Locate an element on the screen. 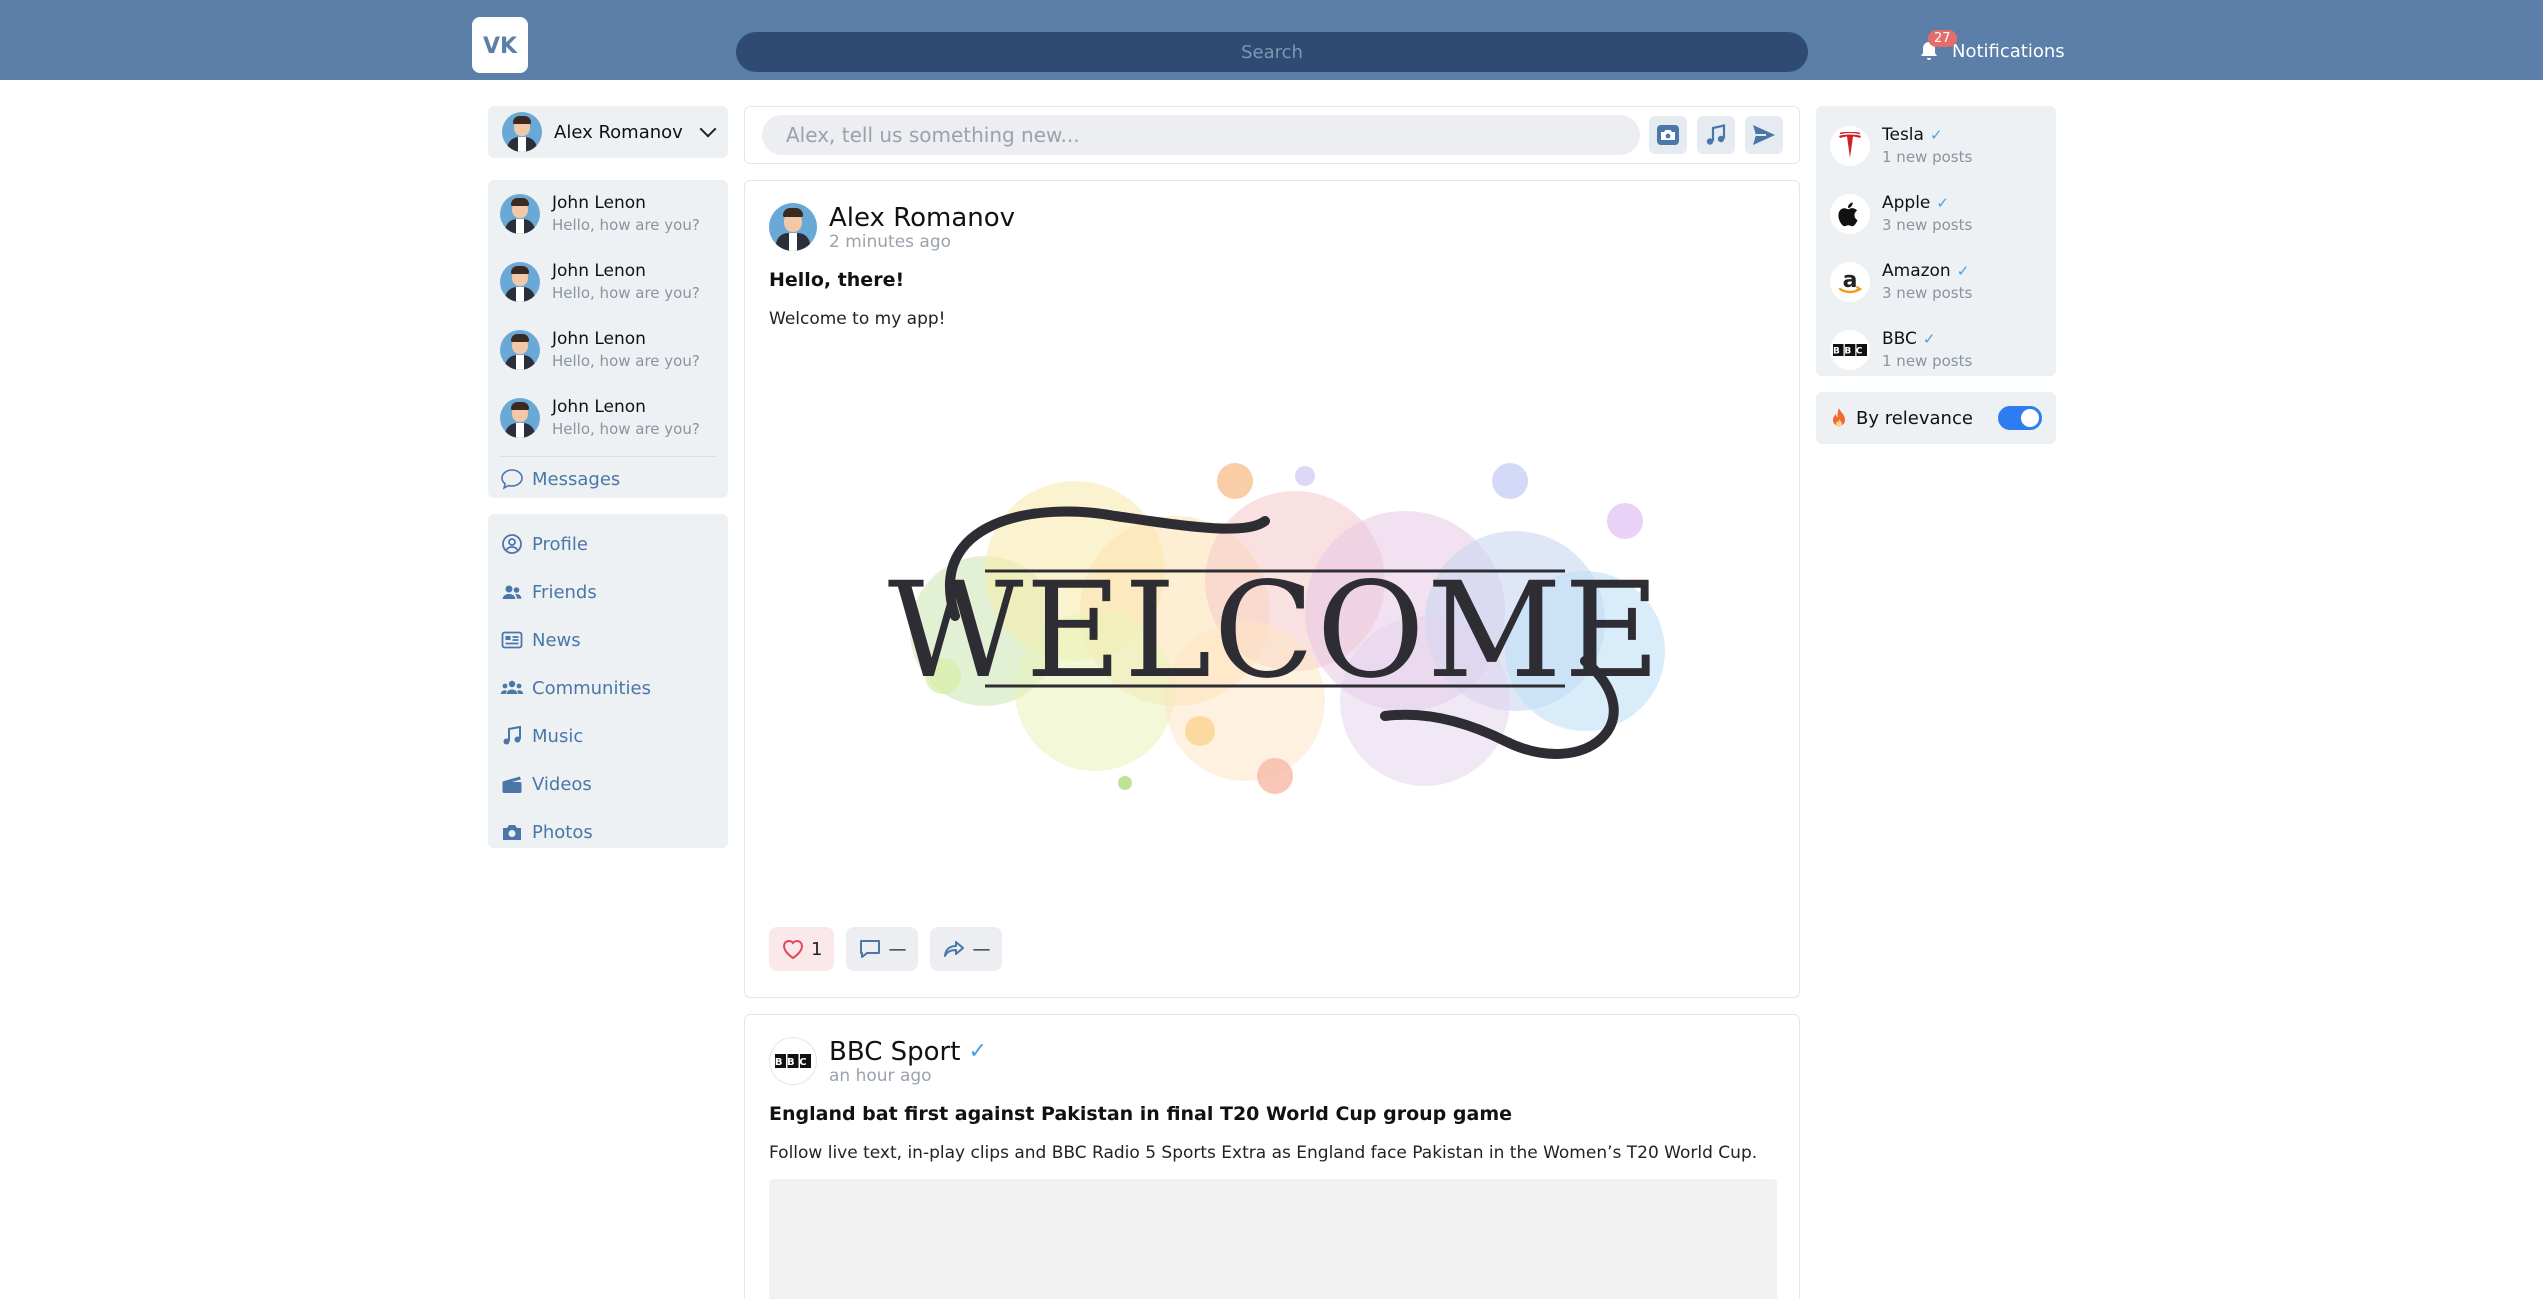 The width and height of the screenshot is (2543, 1299). messages-link: Messages is located at coordinates (608, 479).